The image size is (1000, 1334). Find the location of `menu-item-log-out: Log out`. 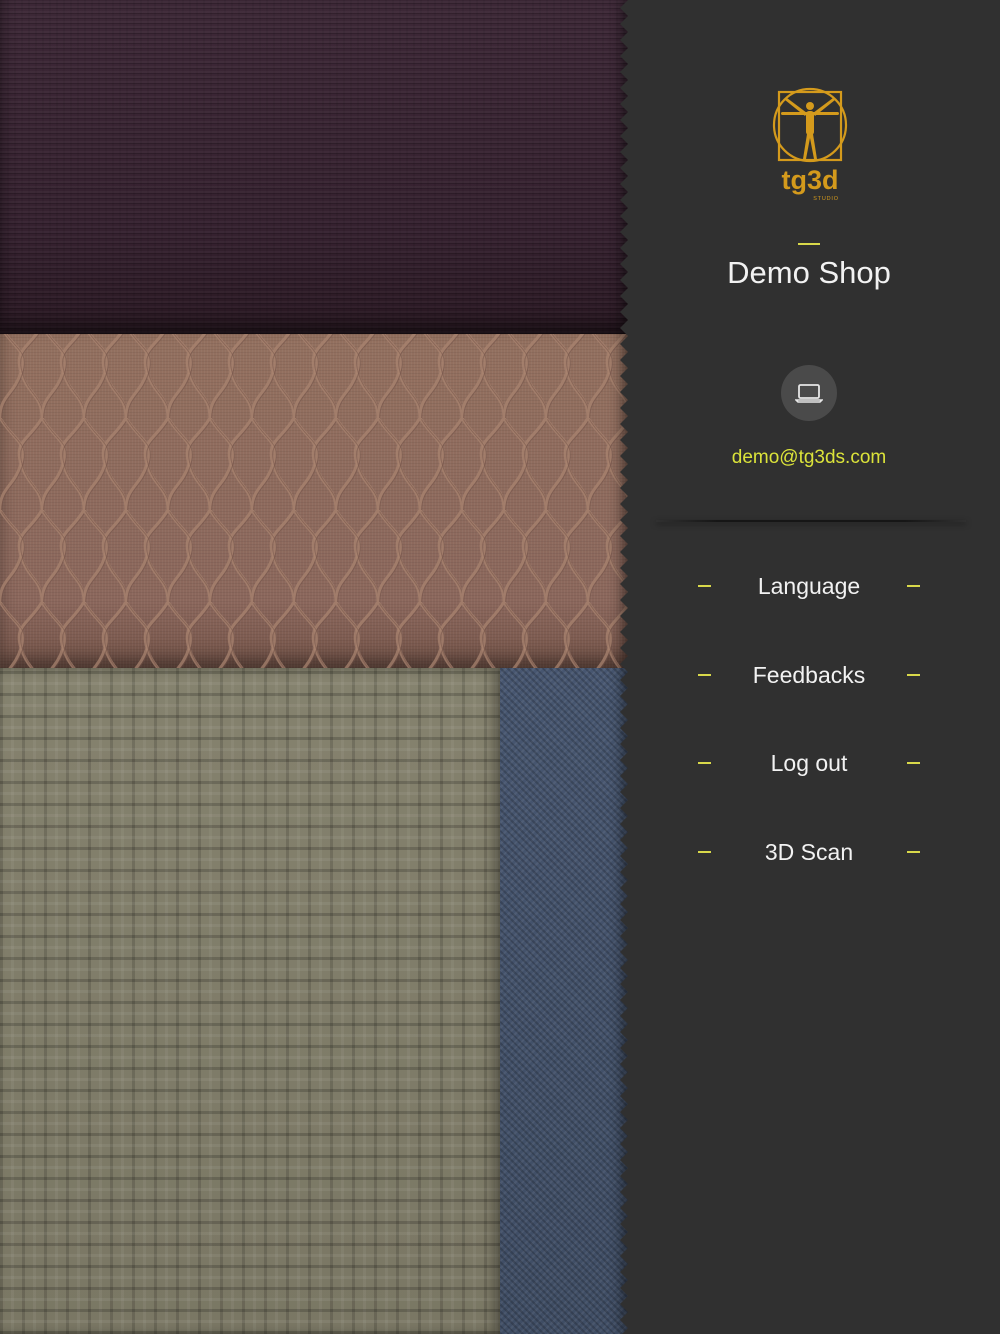

menu-item-log-out: Log out is located at coordinates (809, 763).